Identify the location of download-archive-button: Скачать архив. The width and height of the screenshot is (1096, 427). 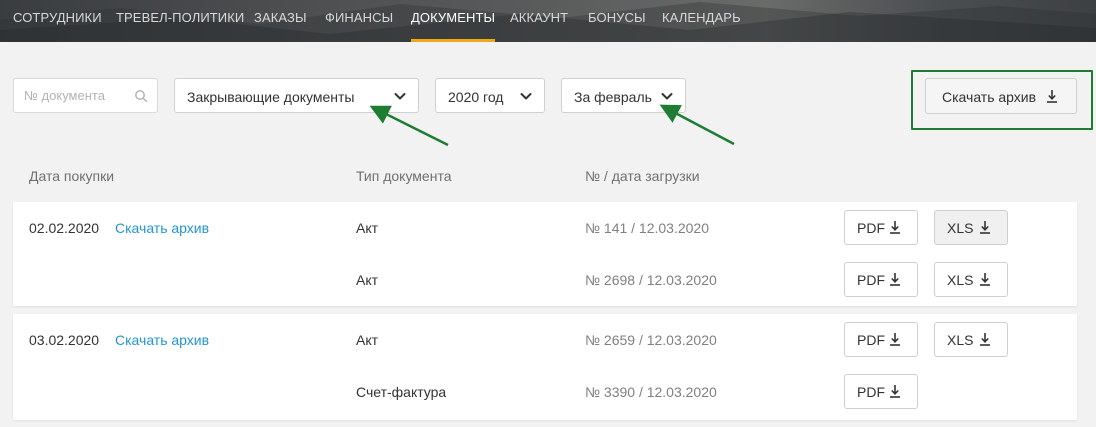
(1001, 96).